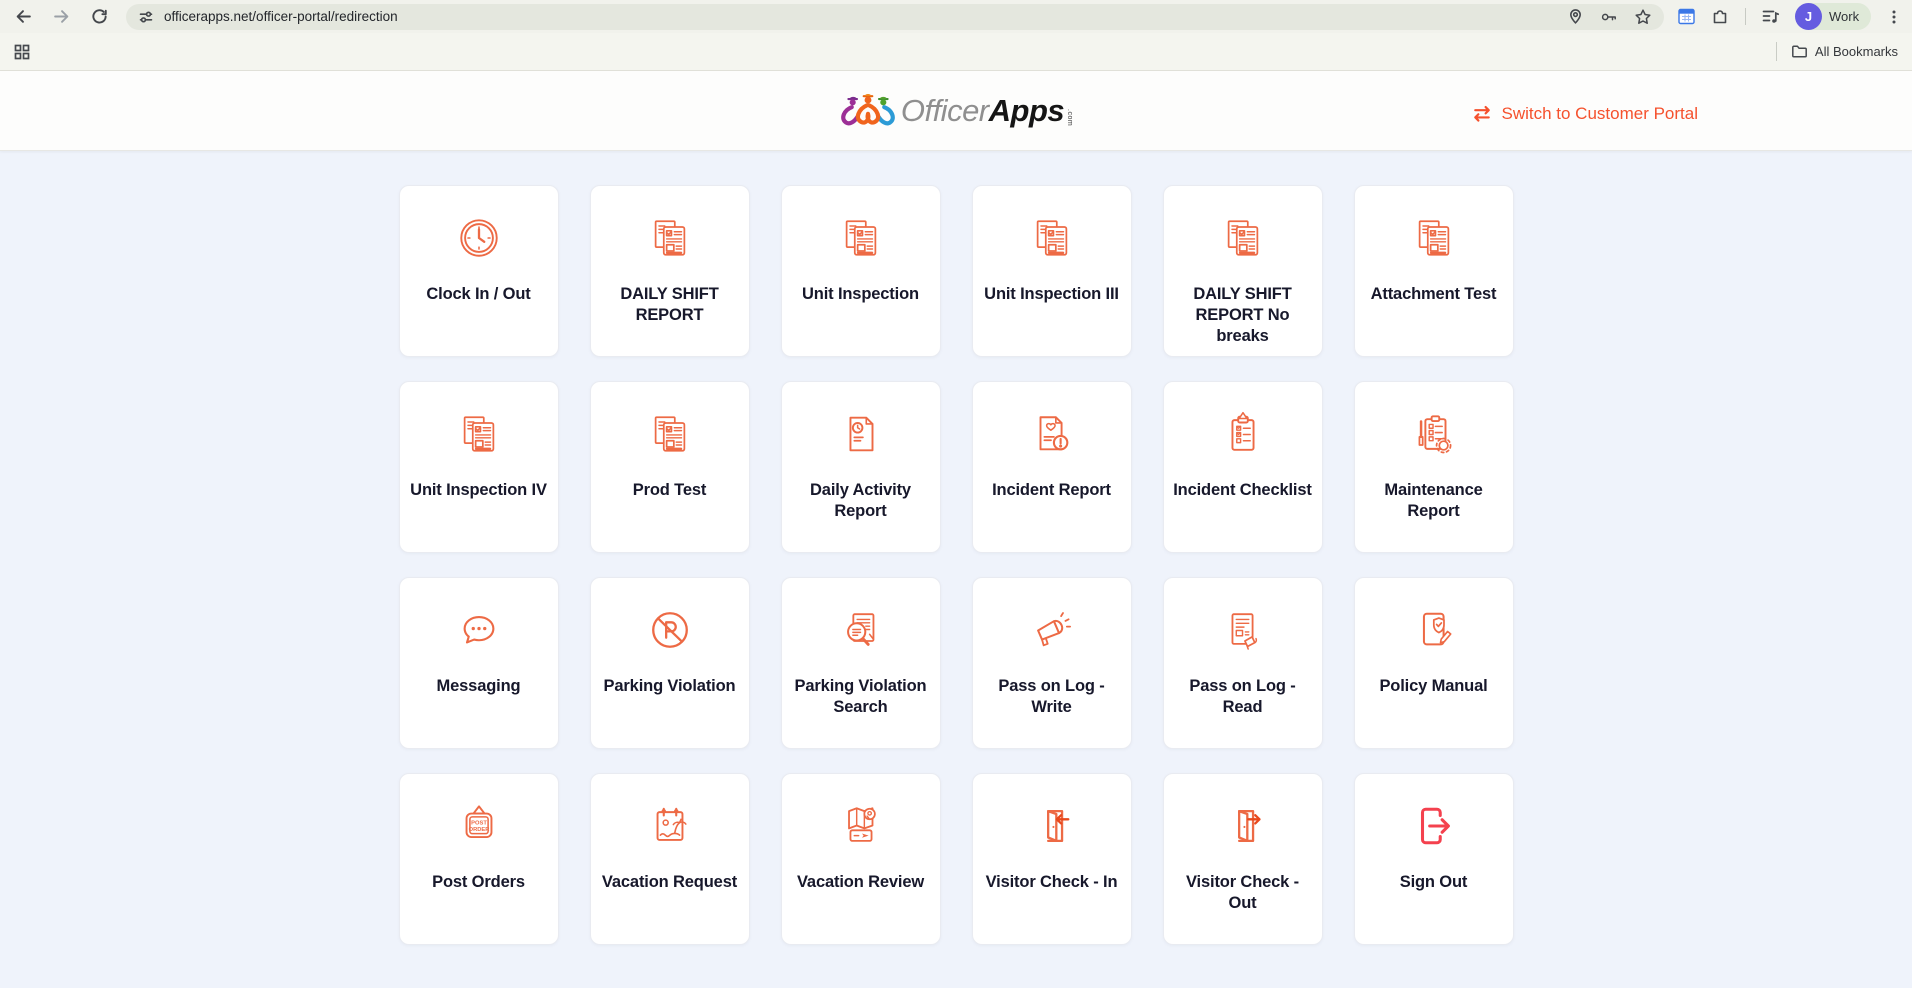 The width and height of the screenshot is (1912, 988). Describe the element at coordinates (1433, 859) in the screenshot. I see `app-tile-sign-out: Sign Out` at that location.